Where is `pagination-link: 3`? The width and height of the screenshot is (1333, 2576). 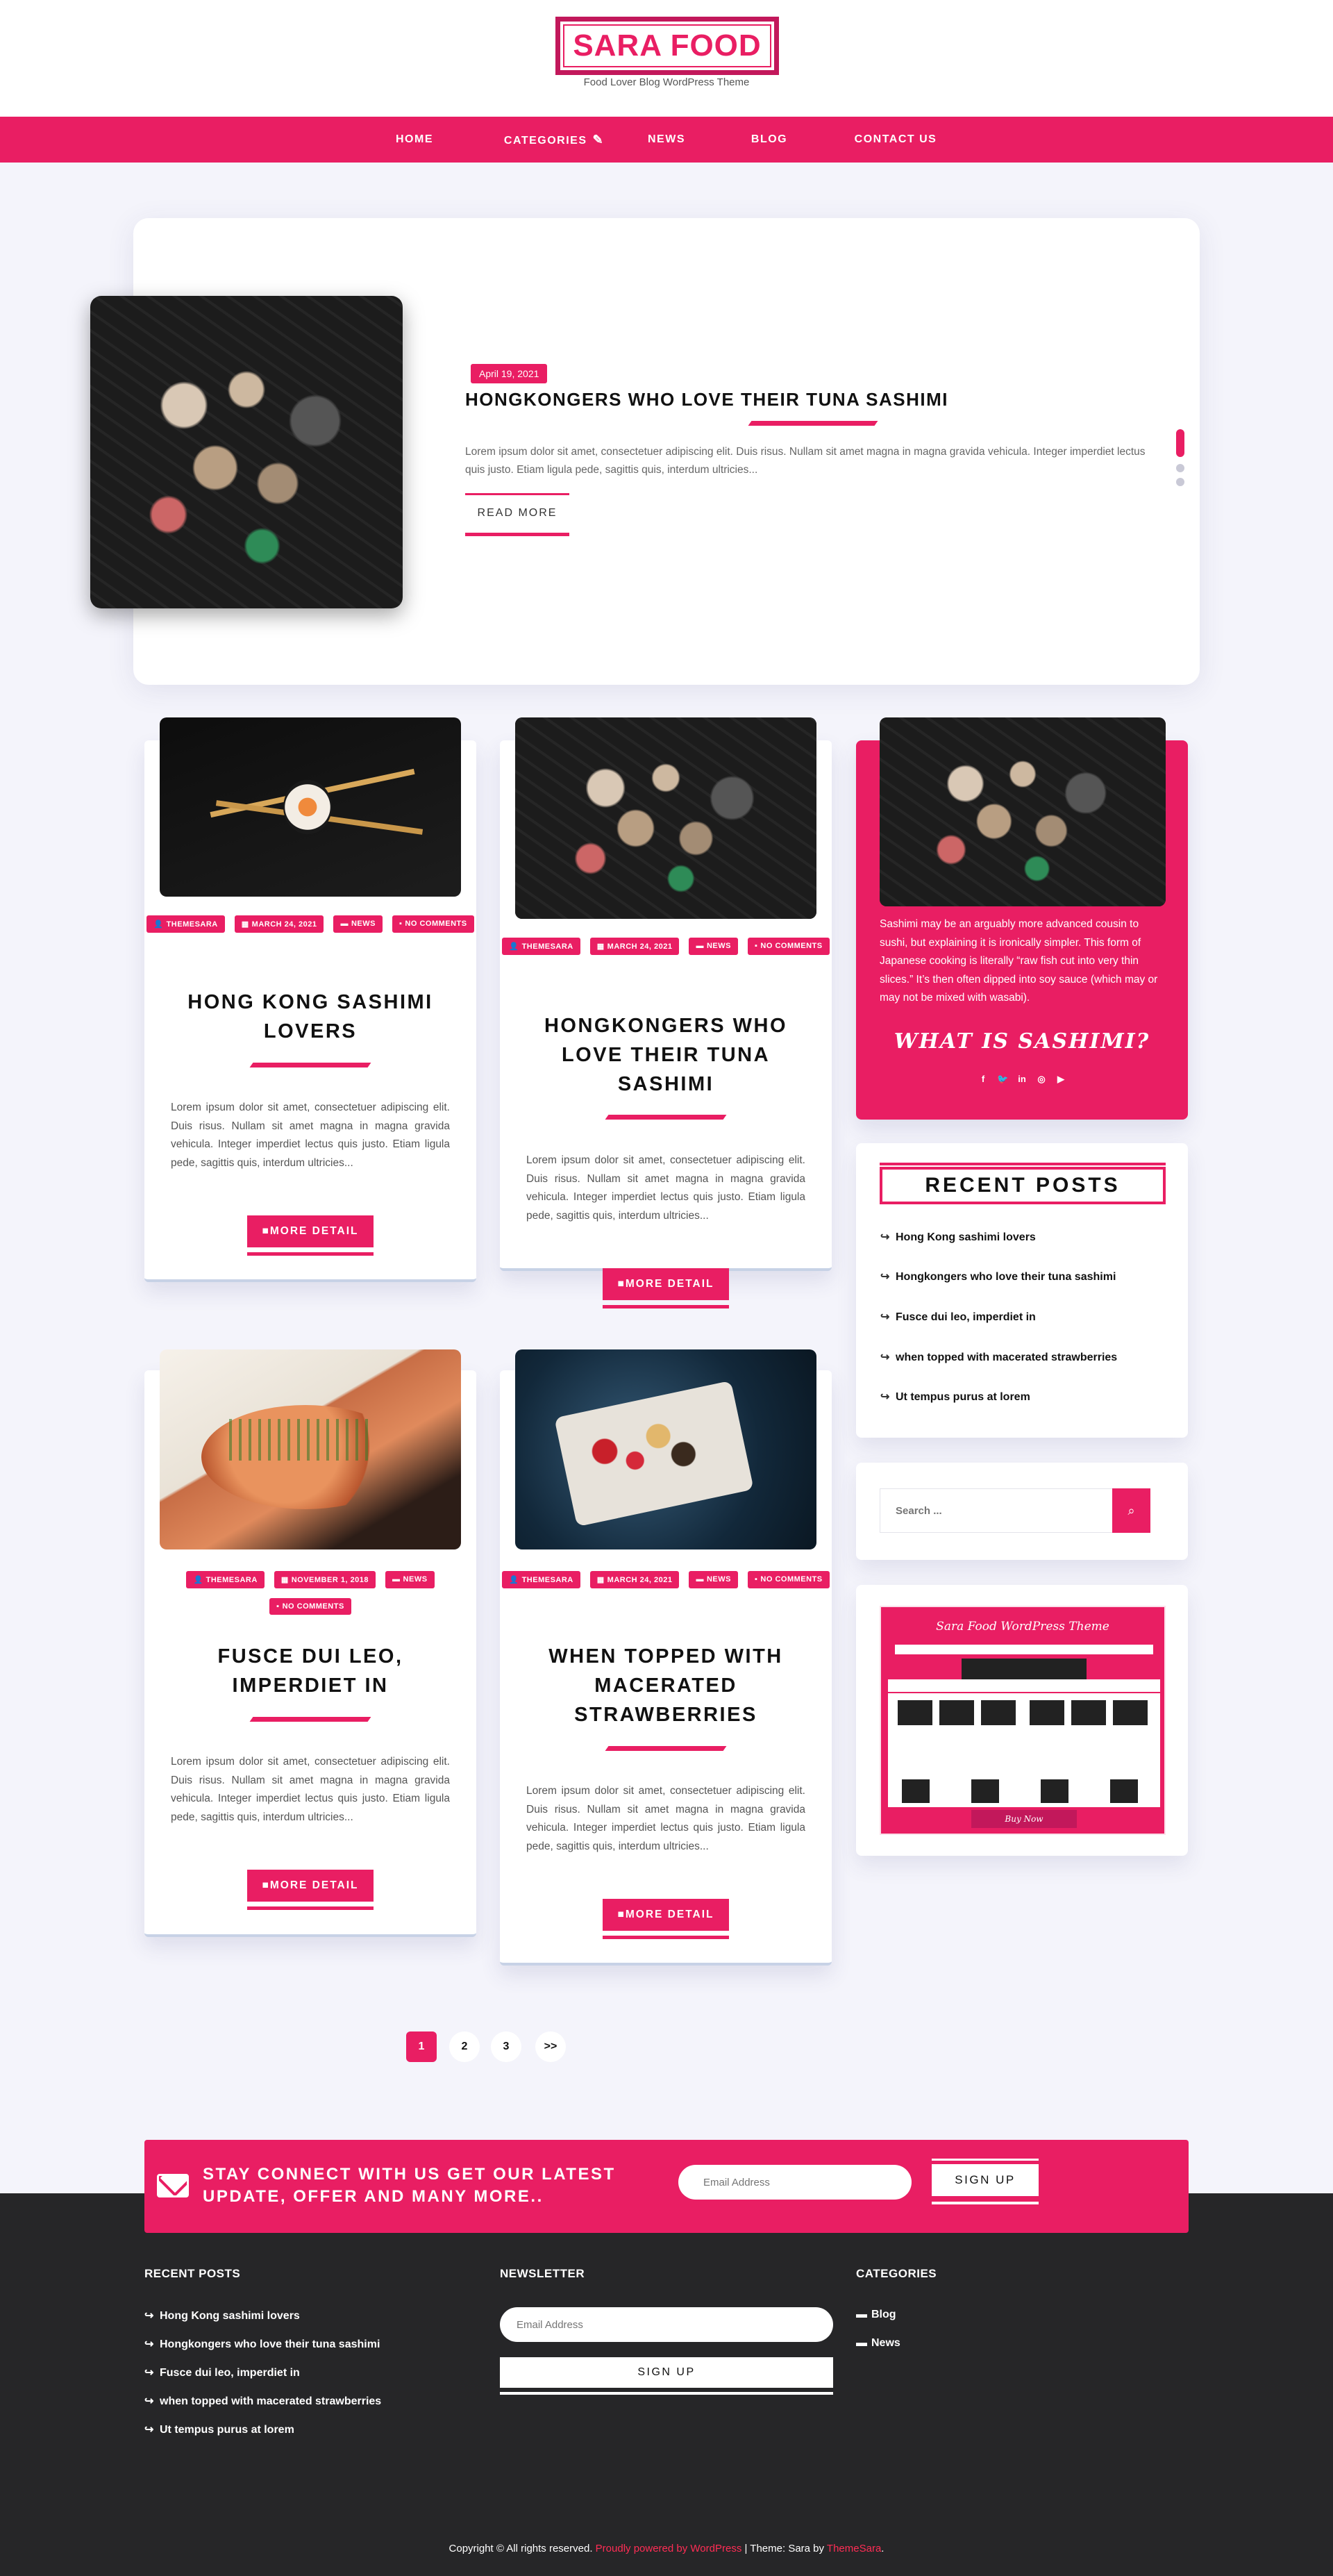
pagination-link: 3 is located at coordinates (506, 2046).